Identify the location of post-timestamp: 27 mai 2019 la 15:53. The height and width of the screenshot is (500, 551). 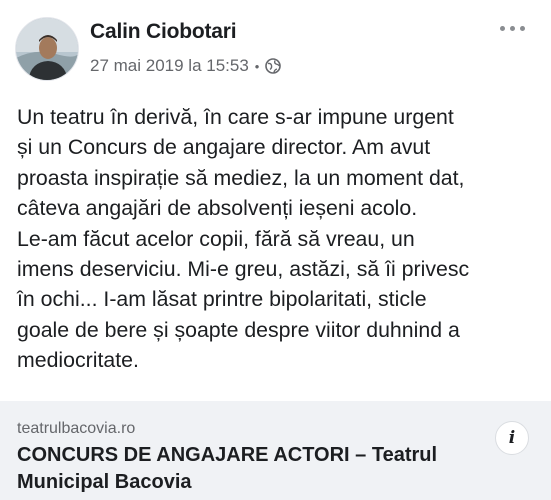
(169, 66).